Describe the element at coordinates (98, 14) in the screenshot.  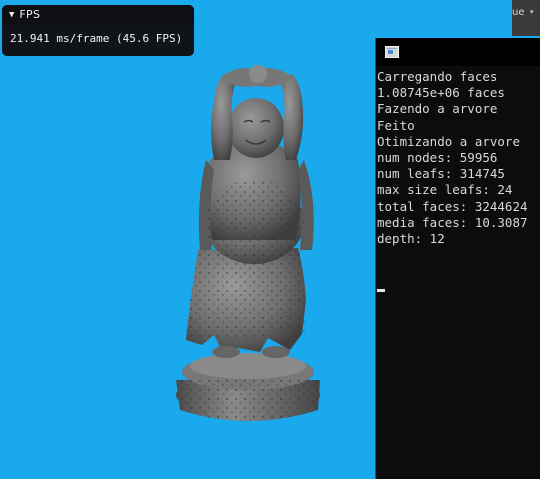
I see `fps-window-header: ▼ FPS` at that location.